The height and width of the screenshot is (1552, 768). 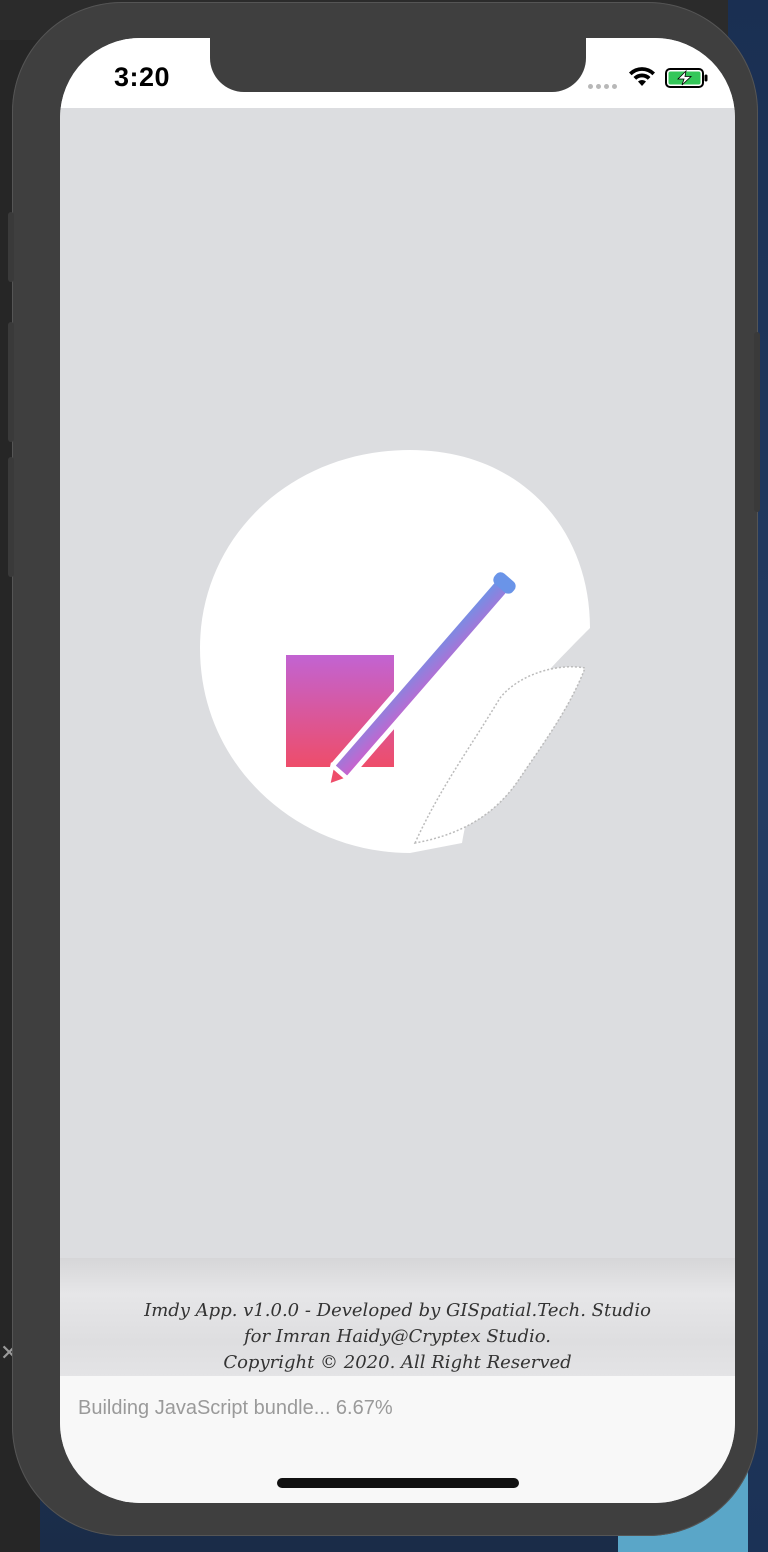 I want to click on volume-down-button, so click(x=11, y=517).